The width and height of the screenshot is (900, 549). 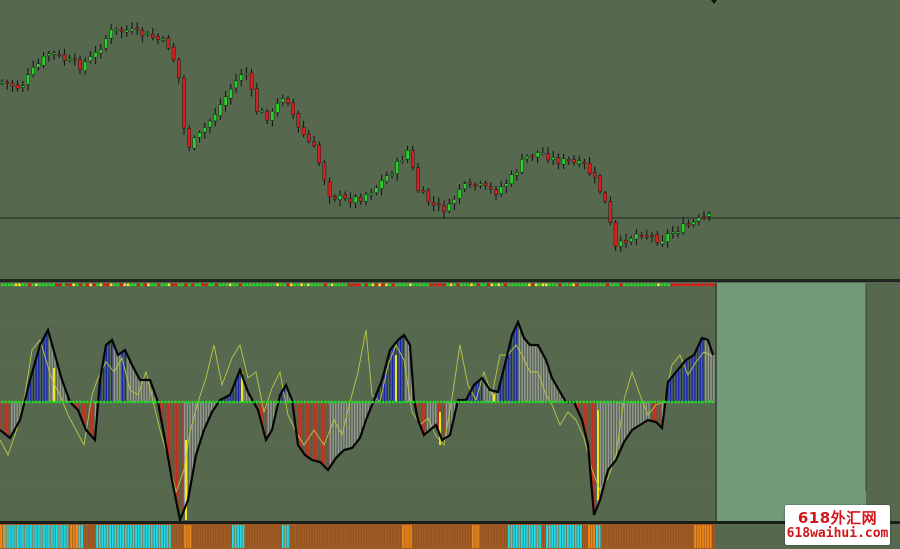 What do you see at coordinates (184, 104) in the screenshot?
I see `candle` at bounding box center [184, 104].